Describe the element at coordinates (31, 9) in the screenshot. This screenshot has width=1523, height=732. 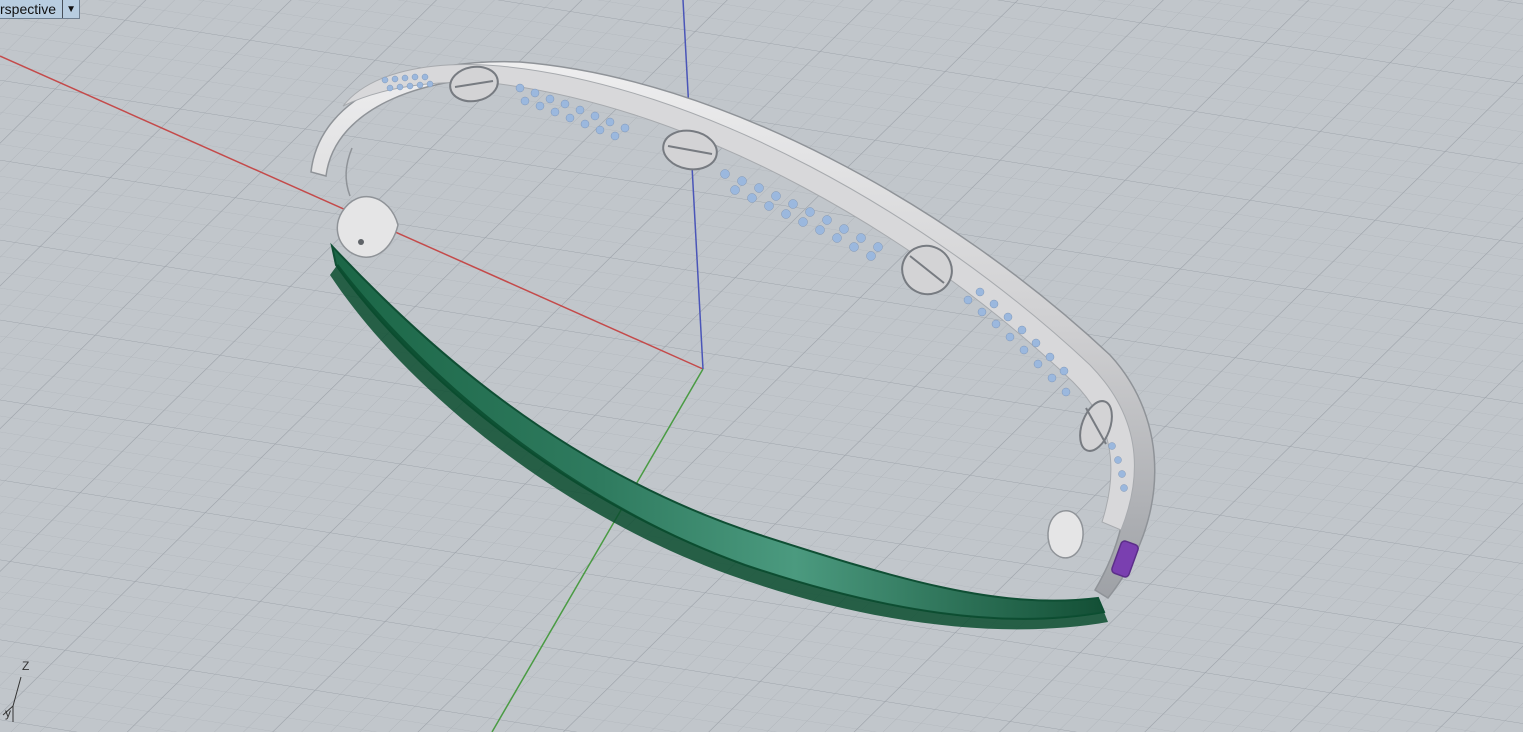
I see `viewport-title: rspective` at that location.